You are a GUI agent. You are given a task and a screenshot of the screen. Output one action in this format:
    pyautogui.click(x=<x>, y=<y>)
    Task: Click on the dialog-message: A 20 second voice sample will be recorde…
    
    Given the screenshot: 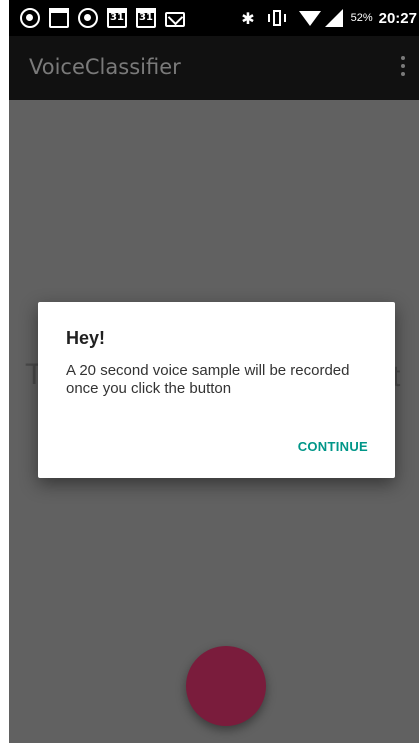 What is the action you would take?
    pyautogui.click(x=208, y=379)
    